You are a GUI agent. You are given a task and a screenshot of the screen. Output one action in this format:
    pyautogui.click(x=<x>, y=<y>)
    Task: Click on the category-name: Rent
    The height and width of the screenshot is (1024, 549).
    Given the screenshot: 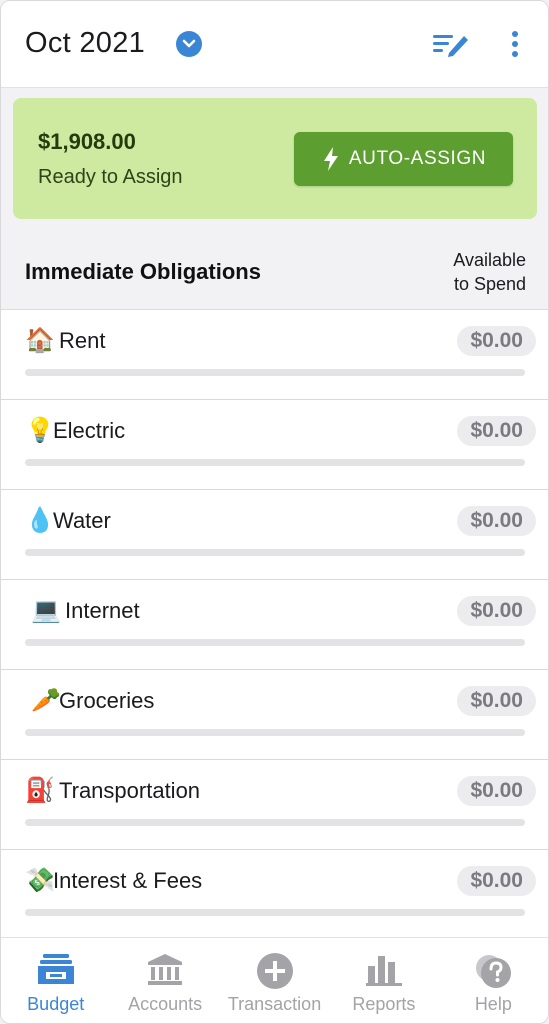 What is the action you would take?
    pyautogui.click(x=82, y=340)
    